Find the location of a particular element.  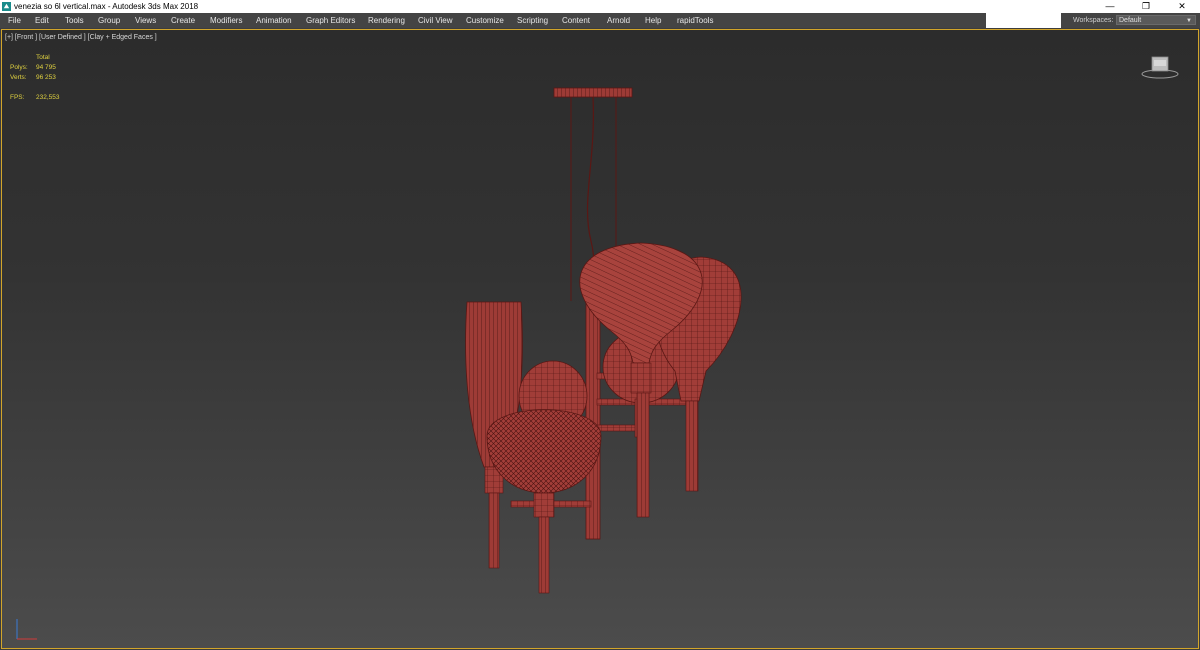

restore-icon: ❐ is located at coordinates (1146, 6).